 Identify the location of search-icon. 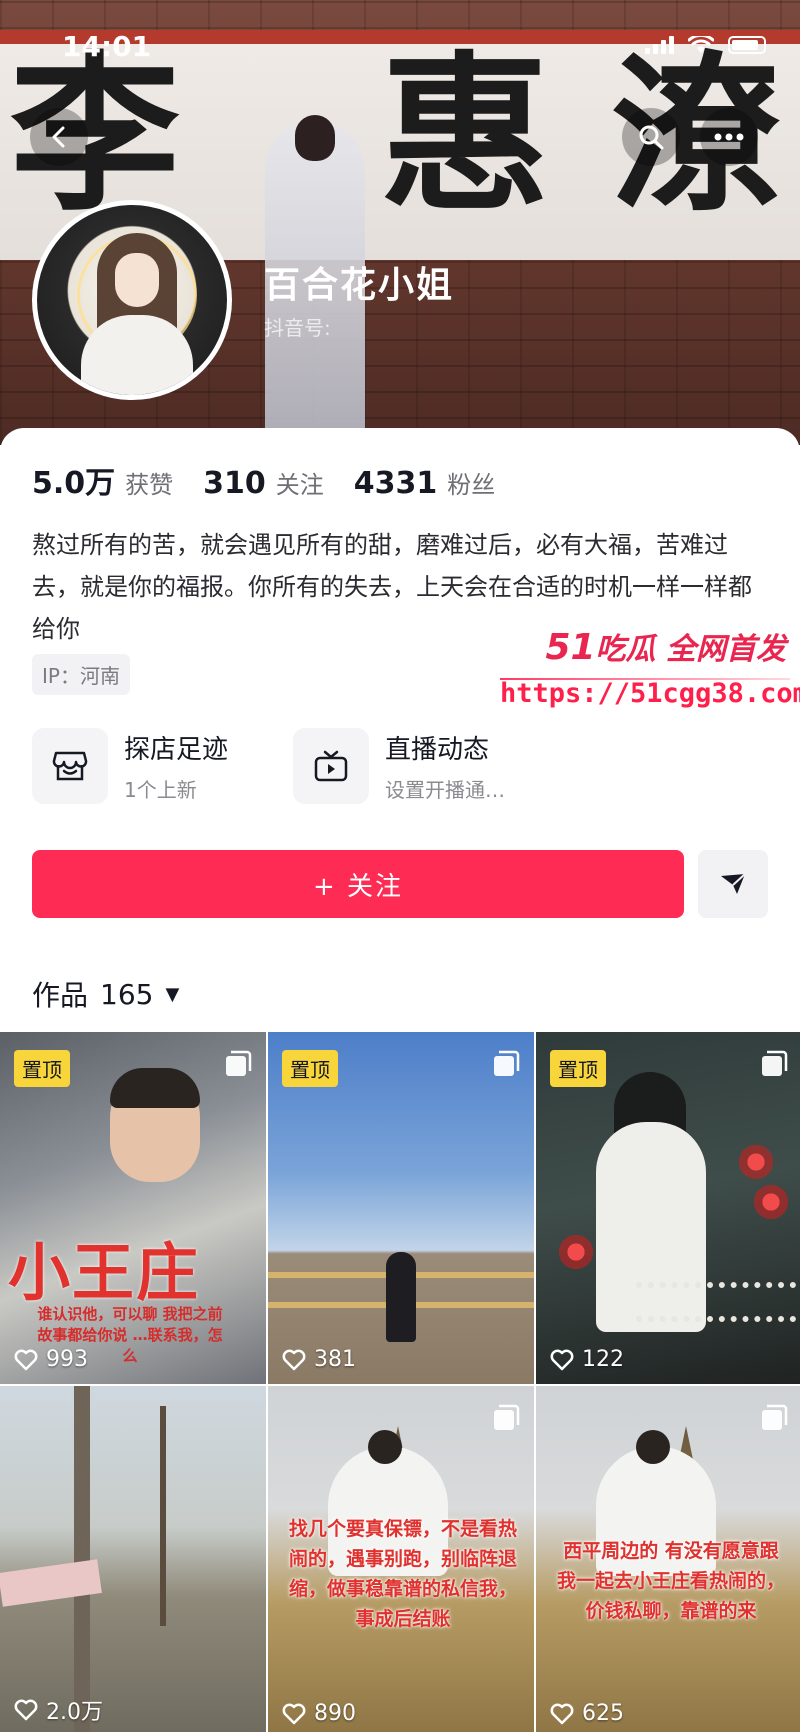
(651, 137).